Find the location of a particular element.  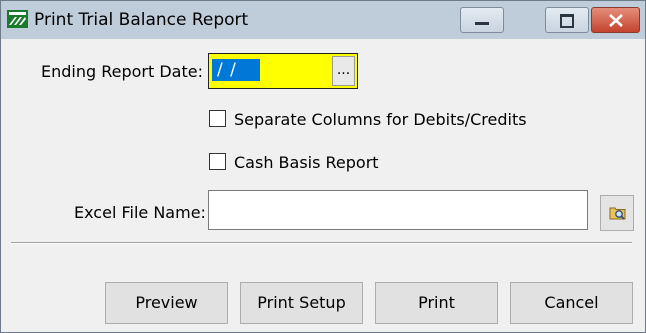

close-icon is located at coordinates (616, 20).